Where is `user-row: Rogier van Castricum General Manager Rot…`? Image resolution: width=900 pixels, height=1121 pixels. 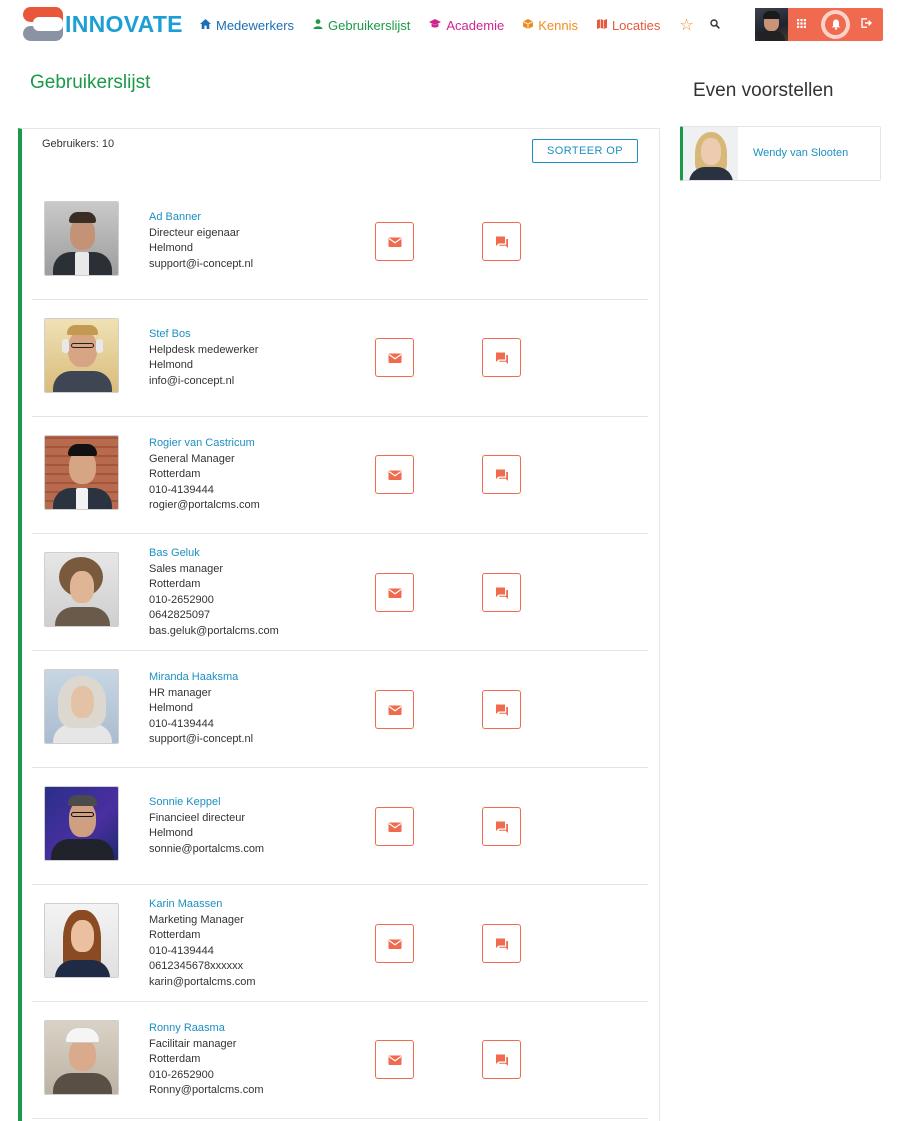
user-row: Rogier van Castricum General Manager Rot… is located at coordinates (340, 475).